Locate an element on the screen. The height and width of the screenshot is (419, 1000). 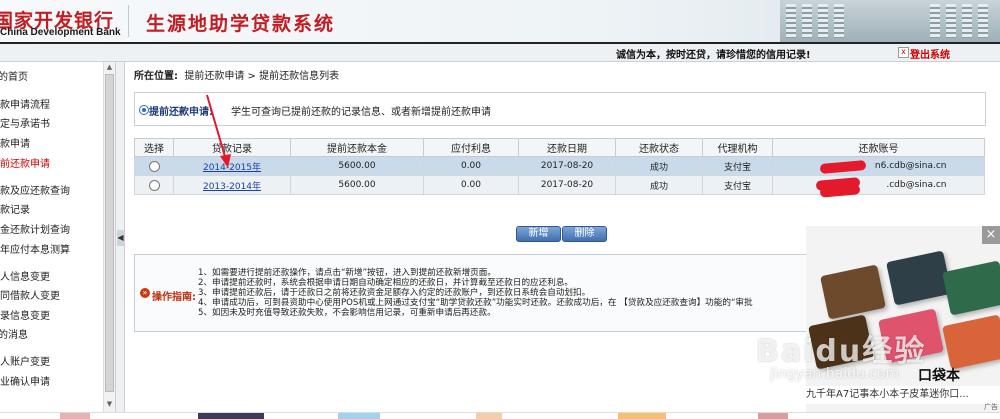
record-link: 2013-2014年 is located at coordinates (232, 187).